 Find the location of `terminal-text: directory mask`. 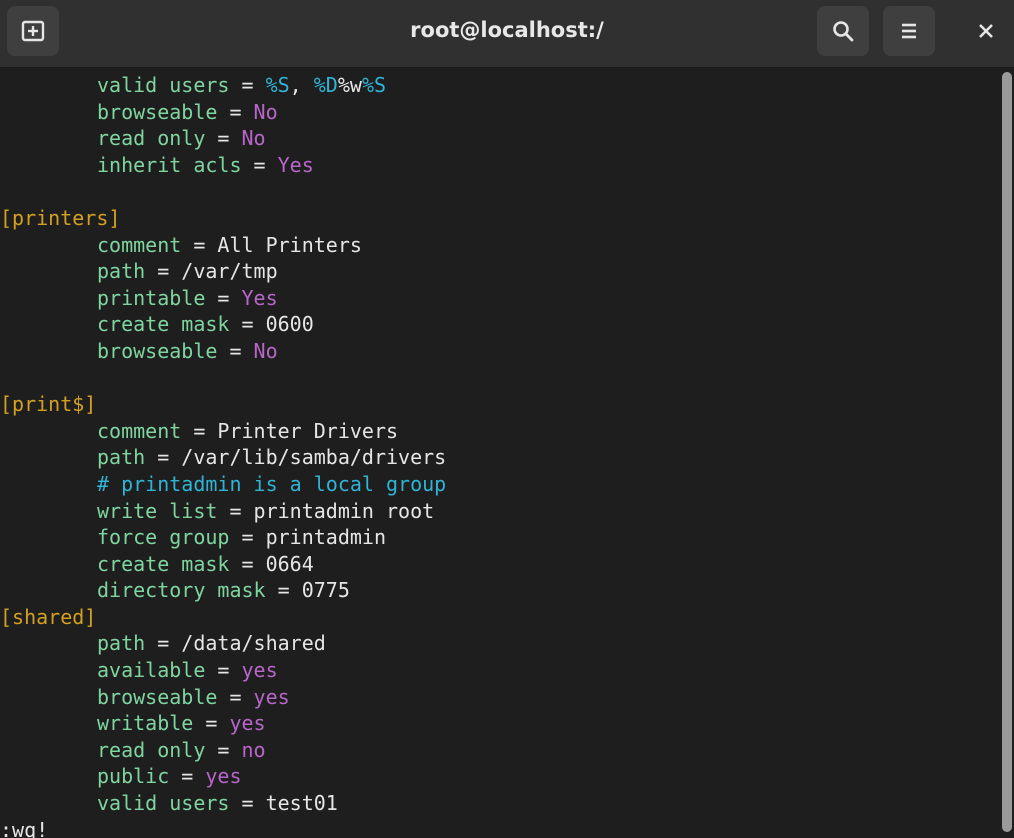

terminal-text: directory mask is located at coordinates (181, 590).